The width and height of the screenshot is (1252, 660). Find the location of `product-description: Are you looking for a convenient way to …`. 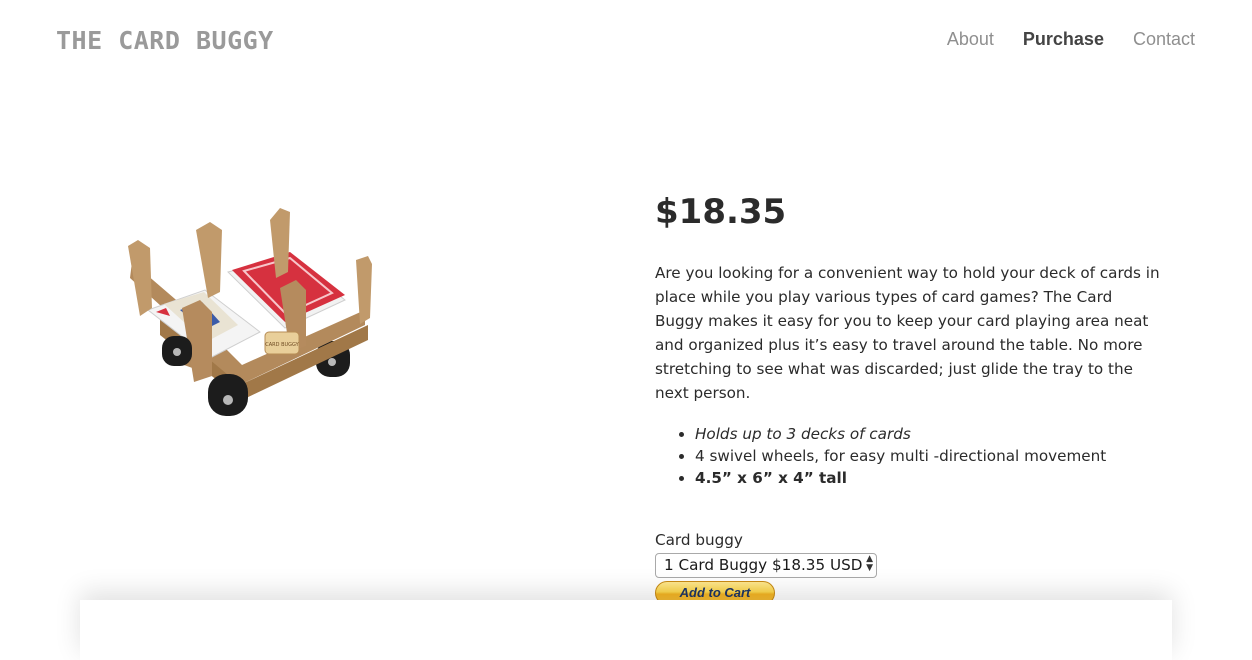

product-description: Are you looking for a convenient way to … is located at coordinates (907, 333).